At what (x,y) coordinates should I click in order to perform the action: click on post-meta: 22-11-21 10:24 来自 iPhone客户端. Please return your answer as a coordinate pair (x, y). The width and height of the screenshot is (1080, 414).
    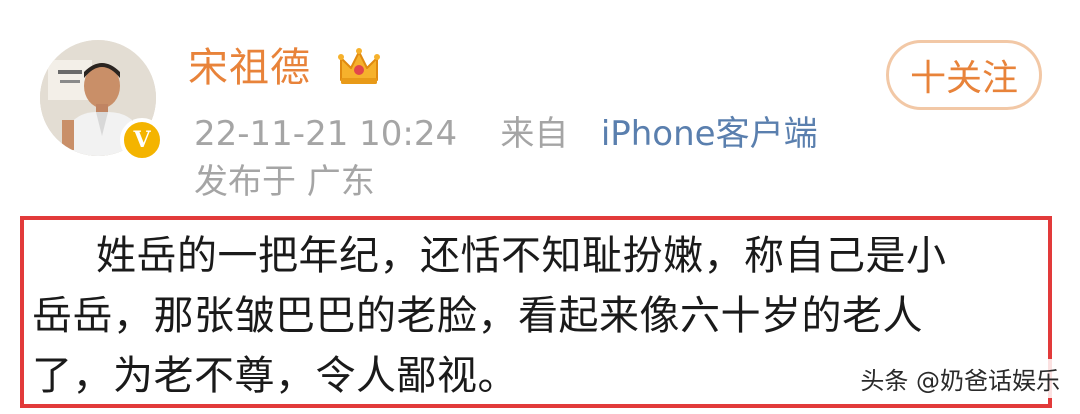
    Looking at the image, I should click on (506, 134).